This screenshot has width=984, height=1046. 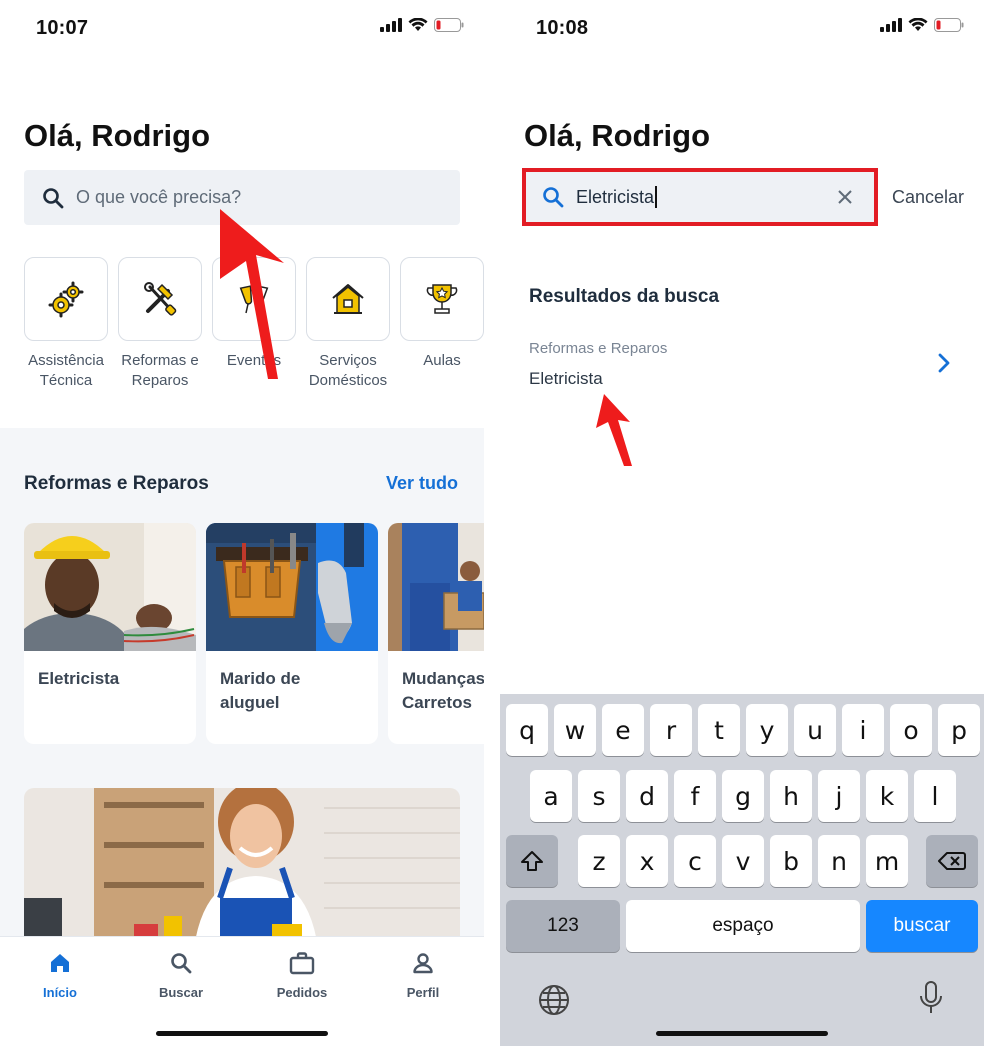 What do you see at coordinates (845, 197) in the screenshot?
I see `clear-icon` at bounding box center [845, 197].